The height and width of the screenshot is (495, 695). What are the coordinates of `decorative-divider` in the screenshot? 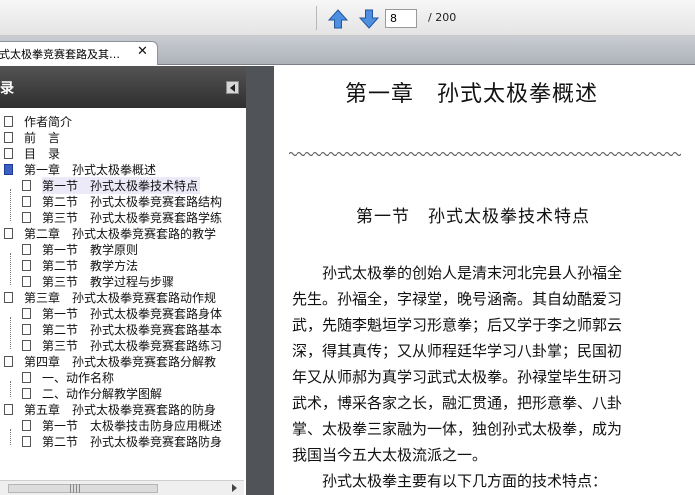 It's located at (485, 154).